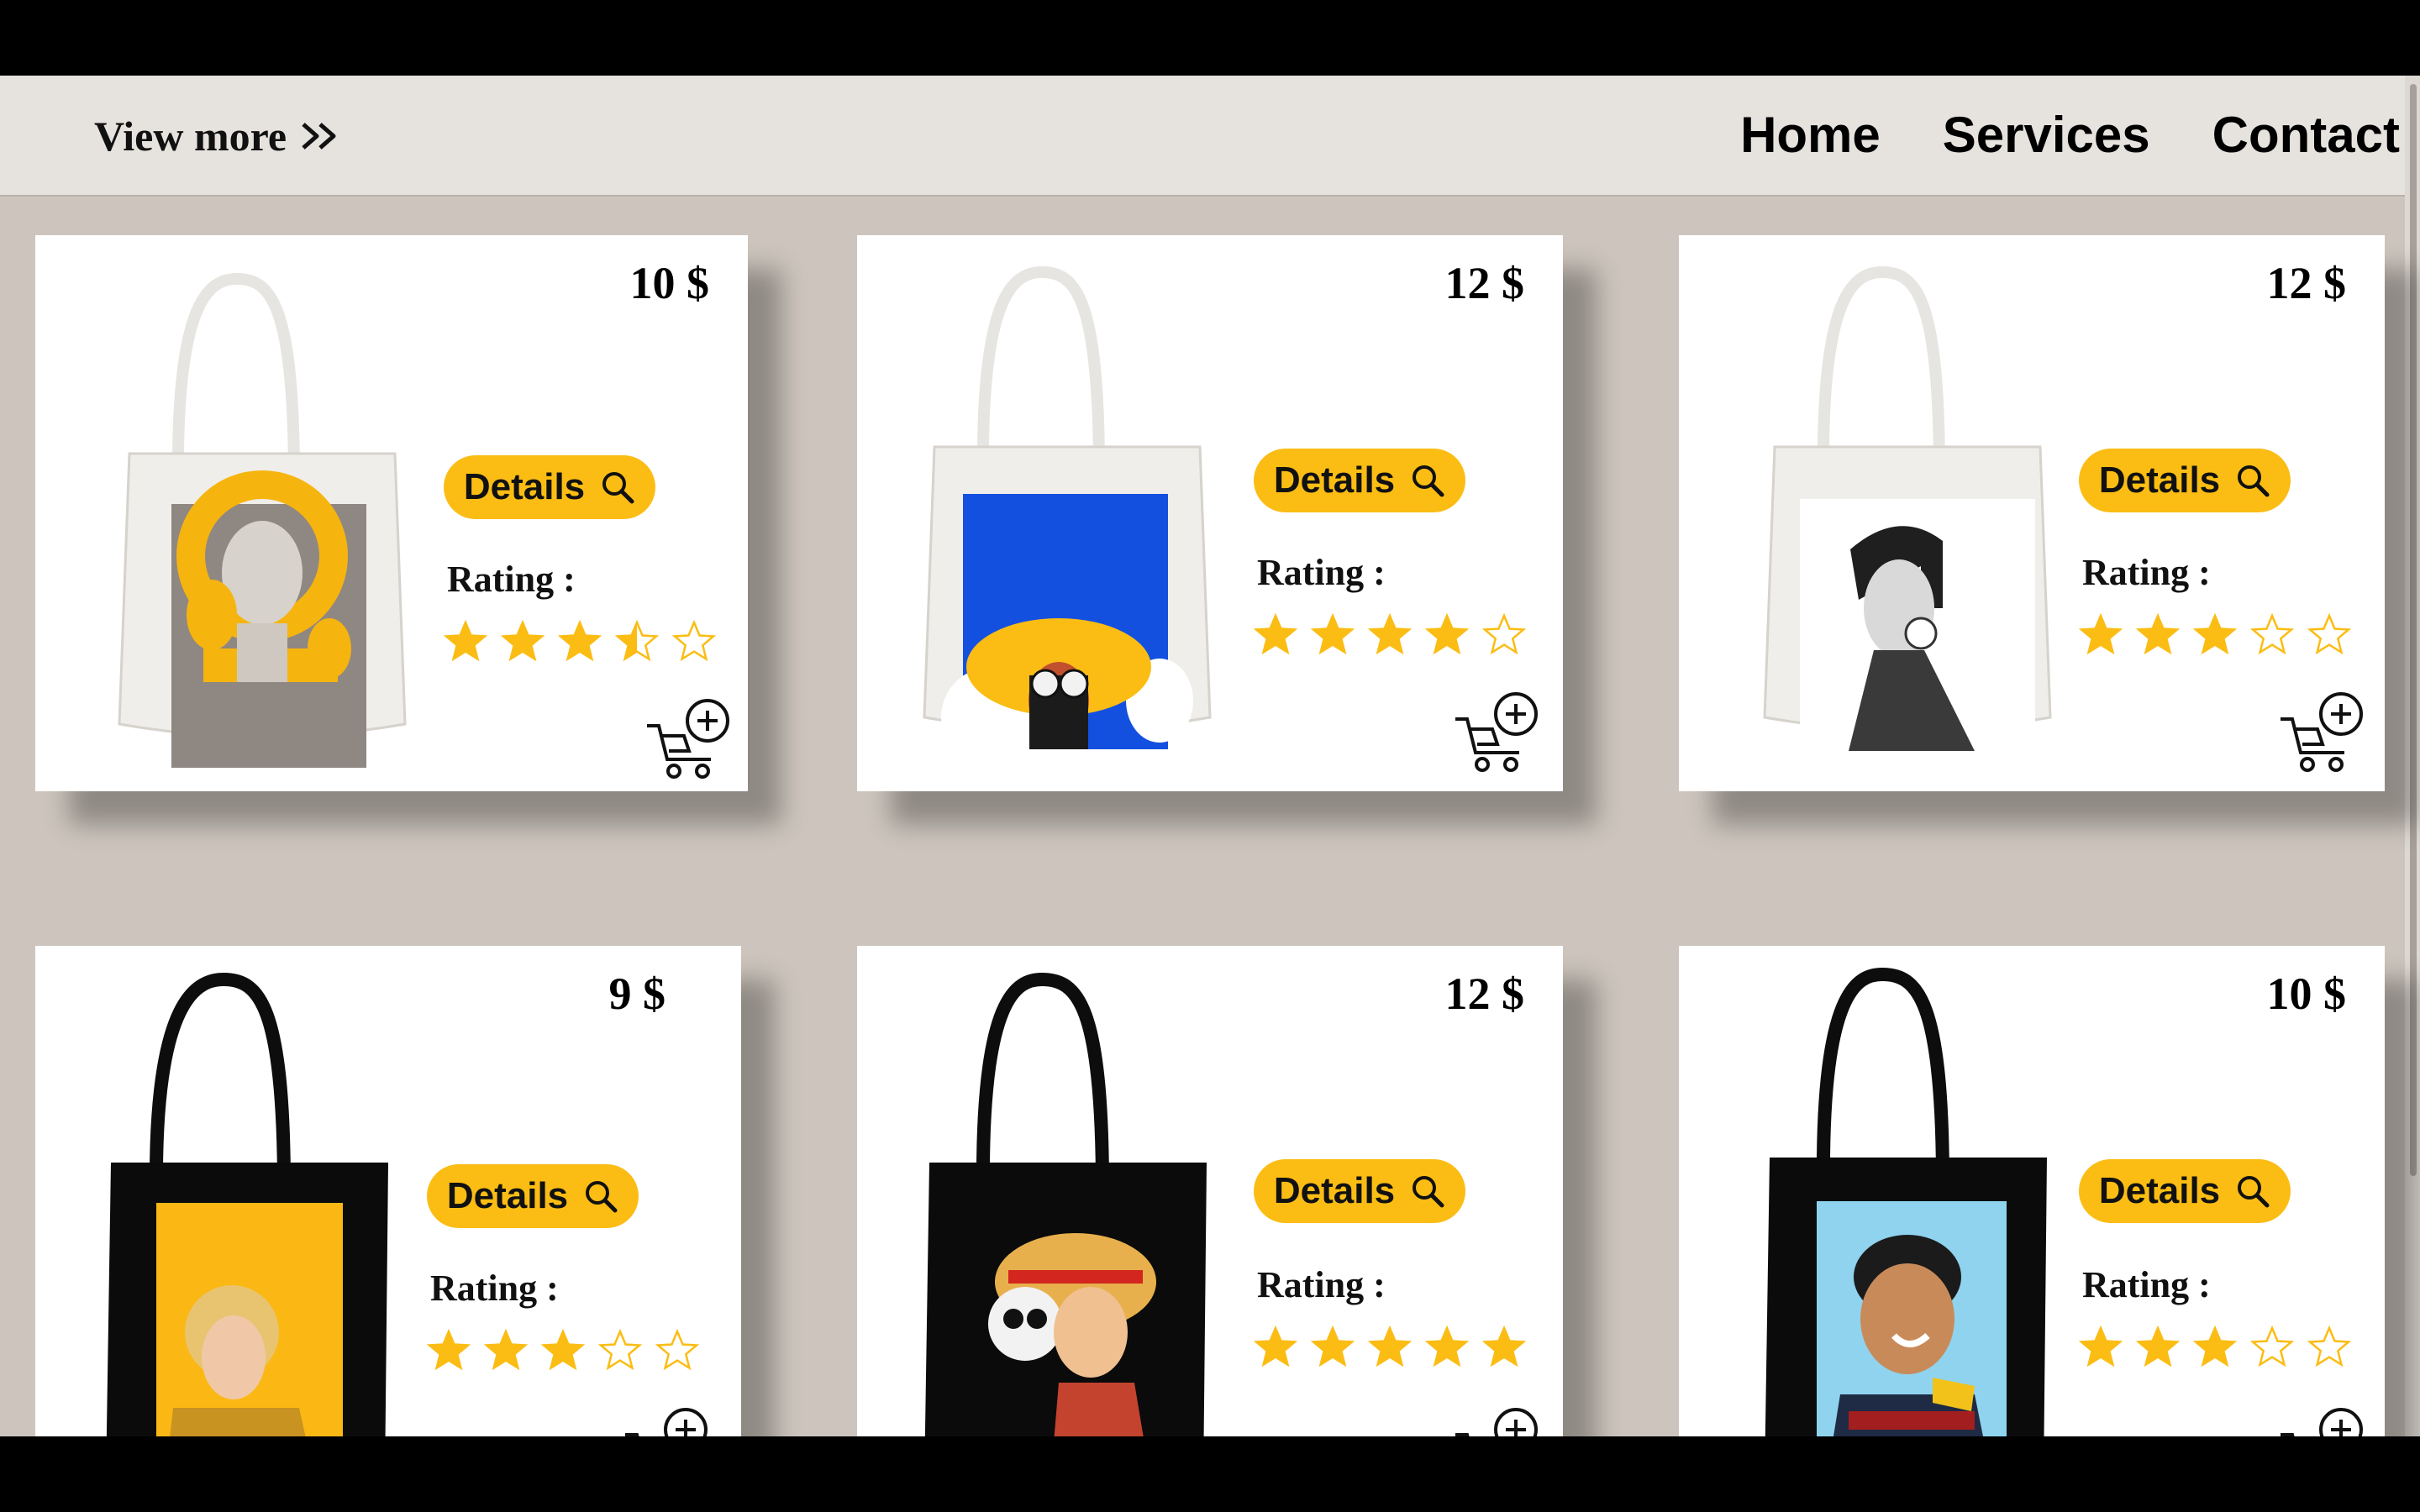 This screenshot has width=2420, height=1512. What do you see at coordinates (637, 994) in the screenshot?
I see `product-price: 9 $` at bounding box center [637, 994].